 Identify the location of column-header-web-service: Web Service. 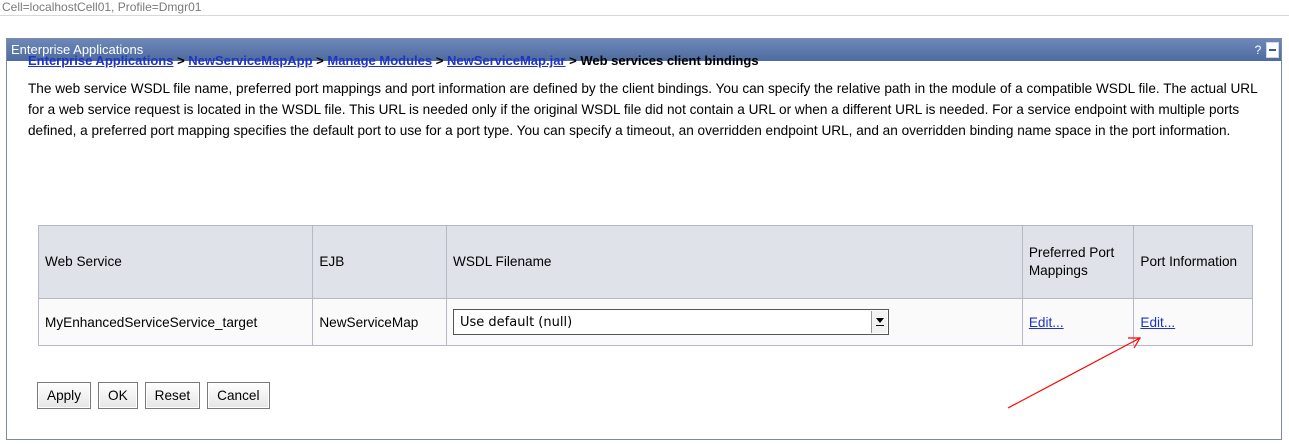
(175, 262).